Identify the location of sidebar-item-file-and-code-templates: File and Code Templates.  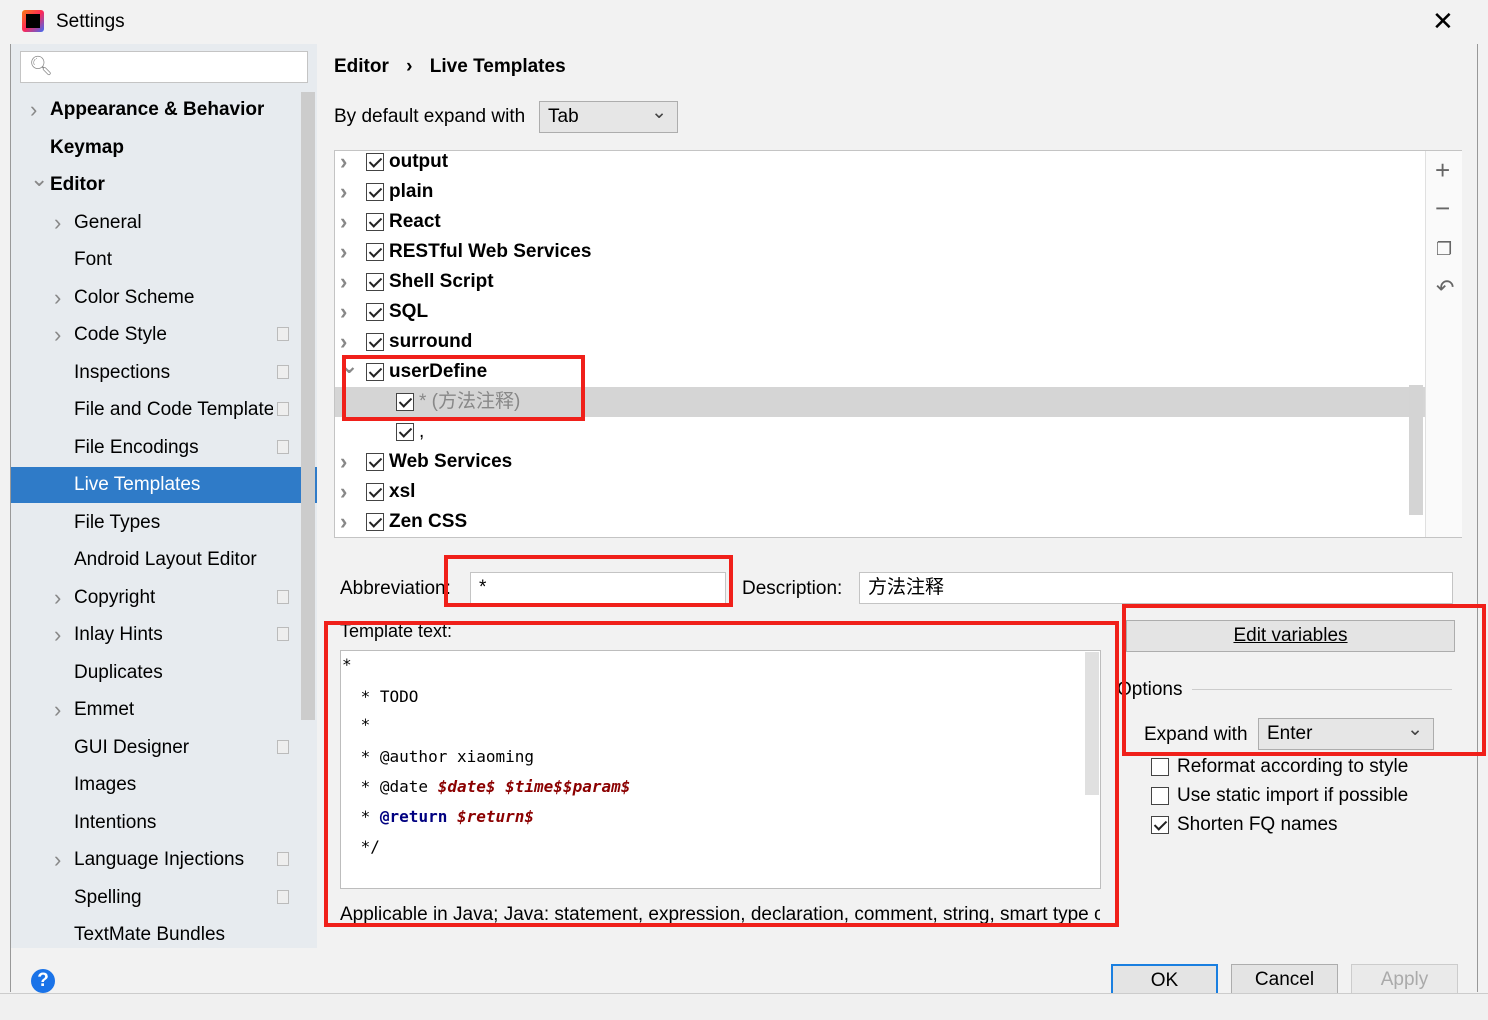
(164, 410).